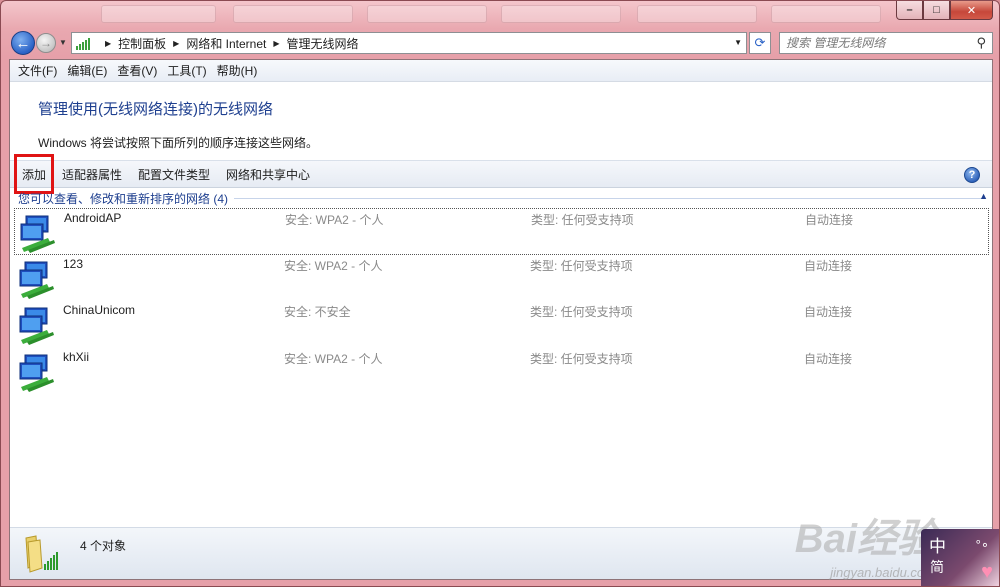  I want to click on search-box: ⚲, so click(886, 43).